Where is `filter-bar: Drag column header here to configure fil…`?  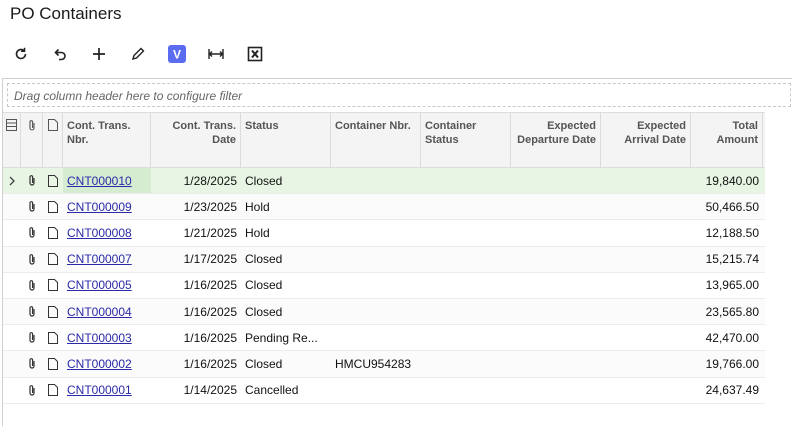
filter-bar: Drag column header here to configure fil… is located at coordinates (399, 95).